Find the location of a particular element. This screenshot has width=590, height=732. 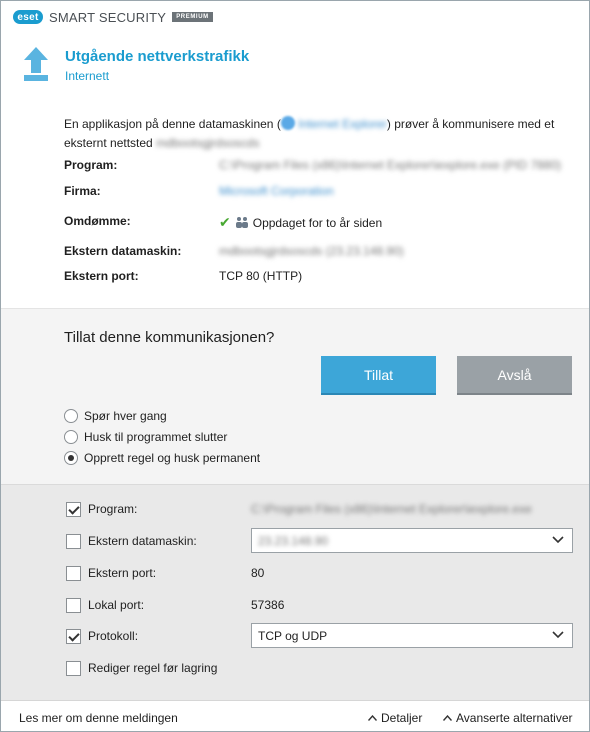

radio-remember-until-exit: Husk til programmet slutter is located at coordinates (145, 437).